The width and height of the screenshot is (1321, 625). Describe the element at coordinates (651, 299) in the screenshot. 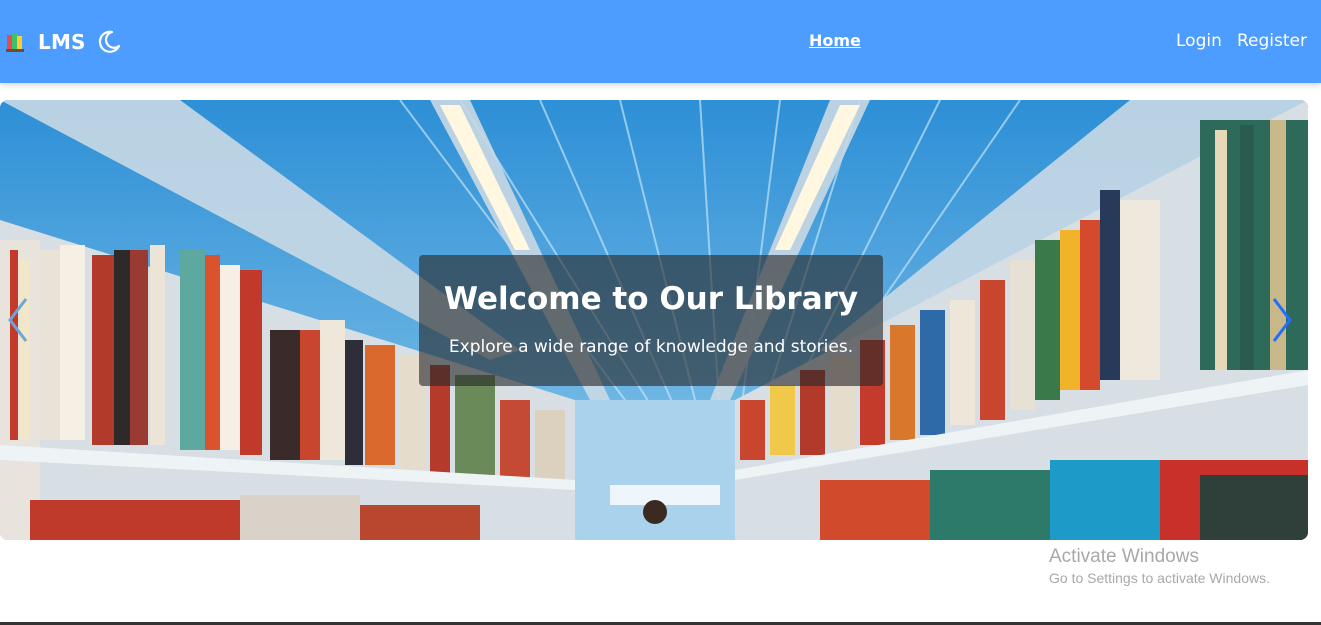

I see `hero-title: Welcome to Our Library` at that location.